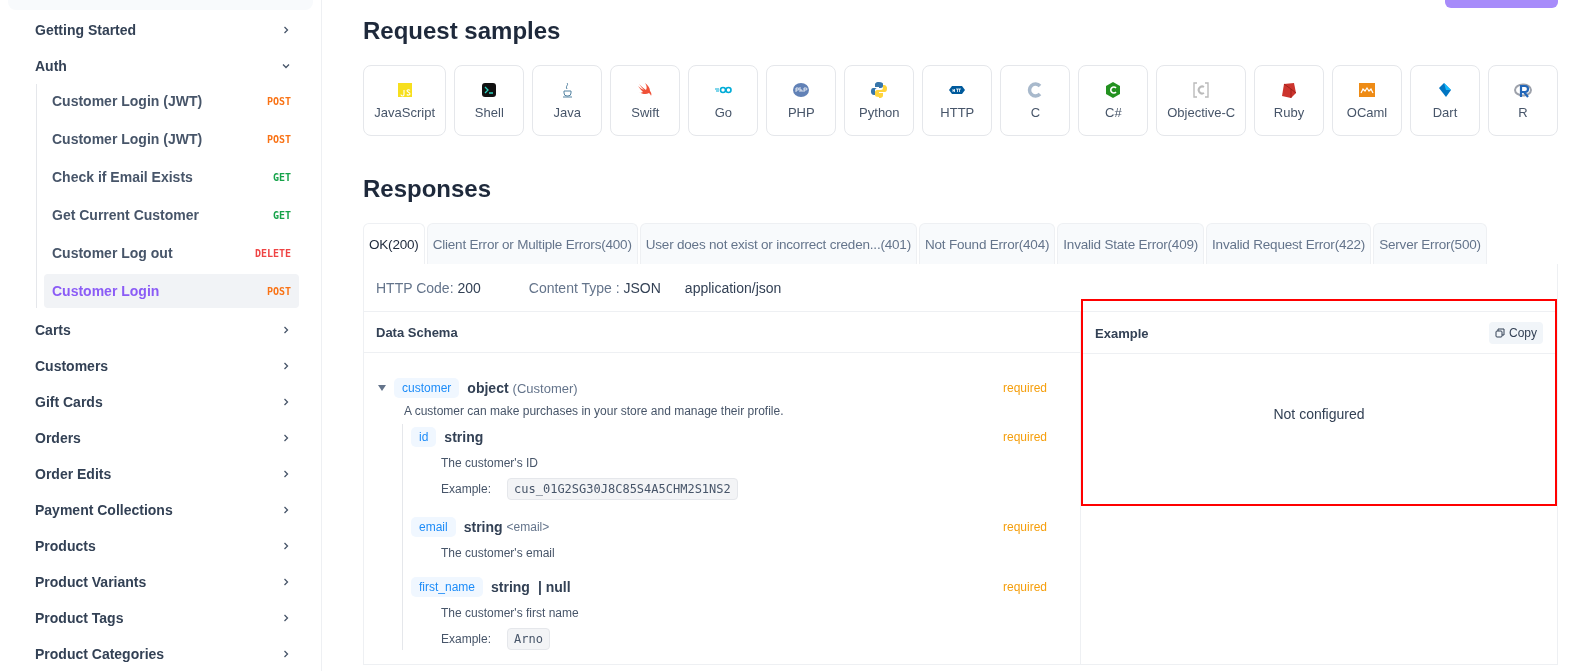 The width and height of the screenshot is (1572, 671). What do you see at coordinates (167, 474) in the screenshot?
I see `sidebar-group: Order Edits` at bounding box center [167, 474].